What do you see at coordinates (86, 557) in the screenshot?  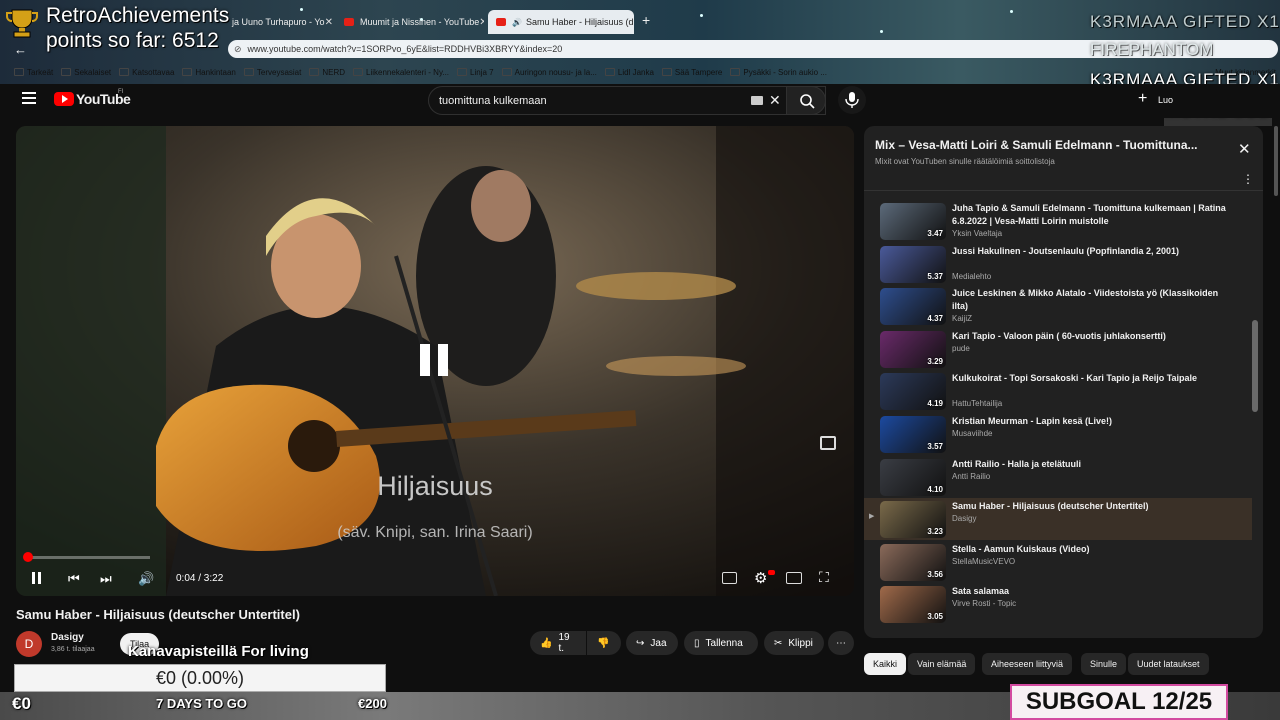 I see `progress-bar` at bounding box center [86, 557].